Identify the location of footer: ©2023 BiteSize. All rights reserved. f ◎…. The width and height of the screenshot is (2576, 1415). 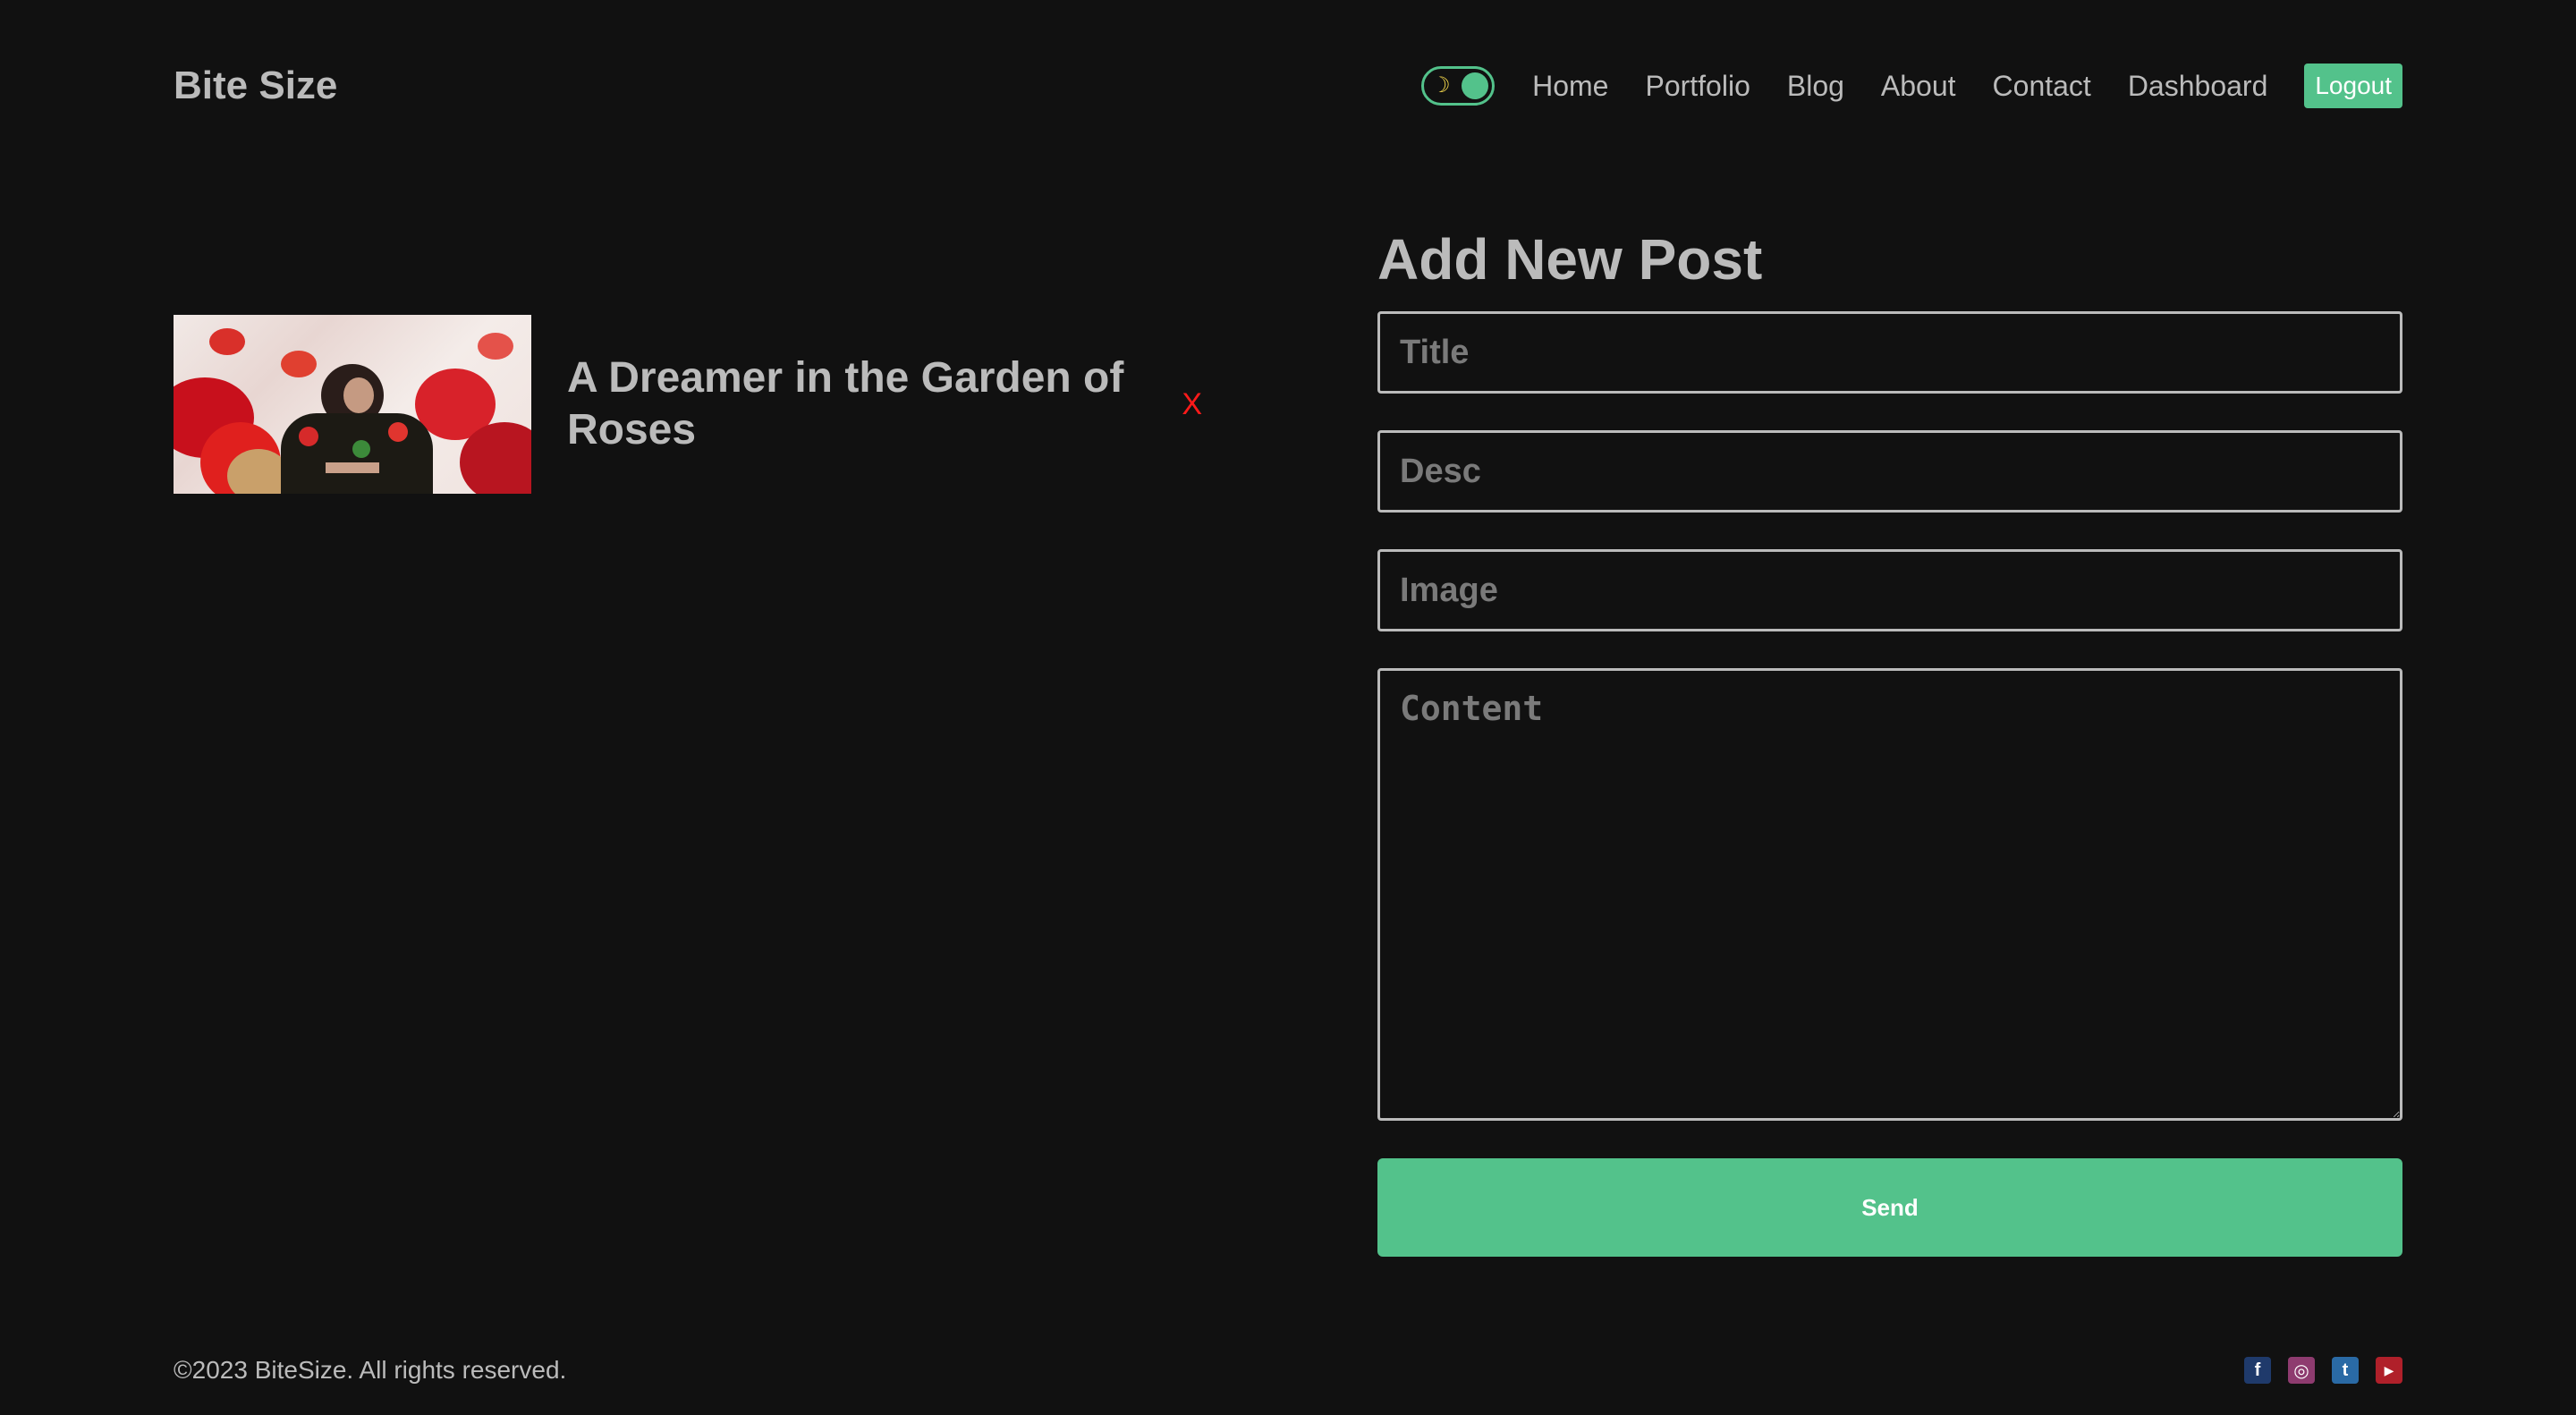
(1288, 1370).